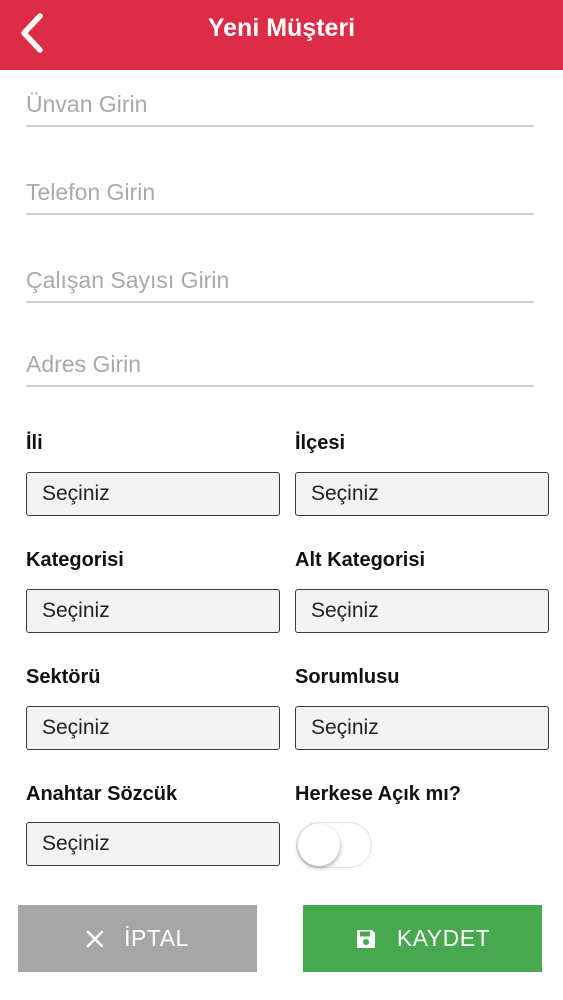 This screenshot has height=1000, width=563. I want to click on anahtar-sozcuk-select: Seçiniz, so click(153, 844).